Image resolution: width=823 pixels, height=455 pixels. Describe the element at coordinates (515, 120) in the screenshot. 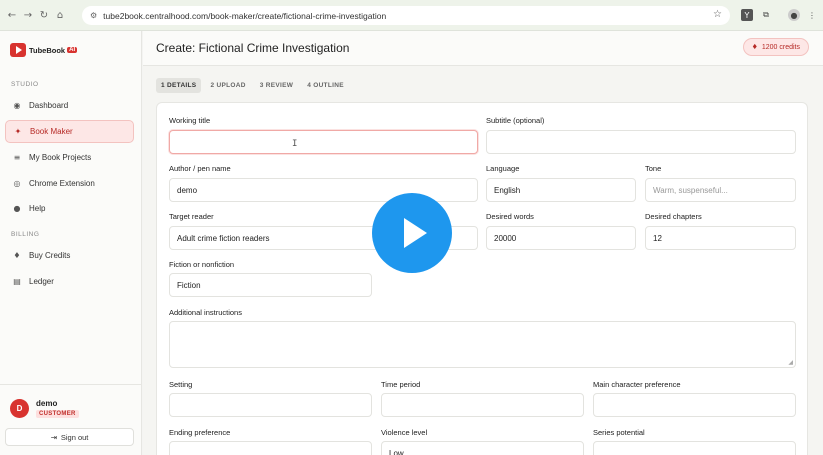

I see `subtitle-label: Subtitle (optional)` at that location.